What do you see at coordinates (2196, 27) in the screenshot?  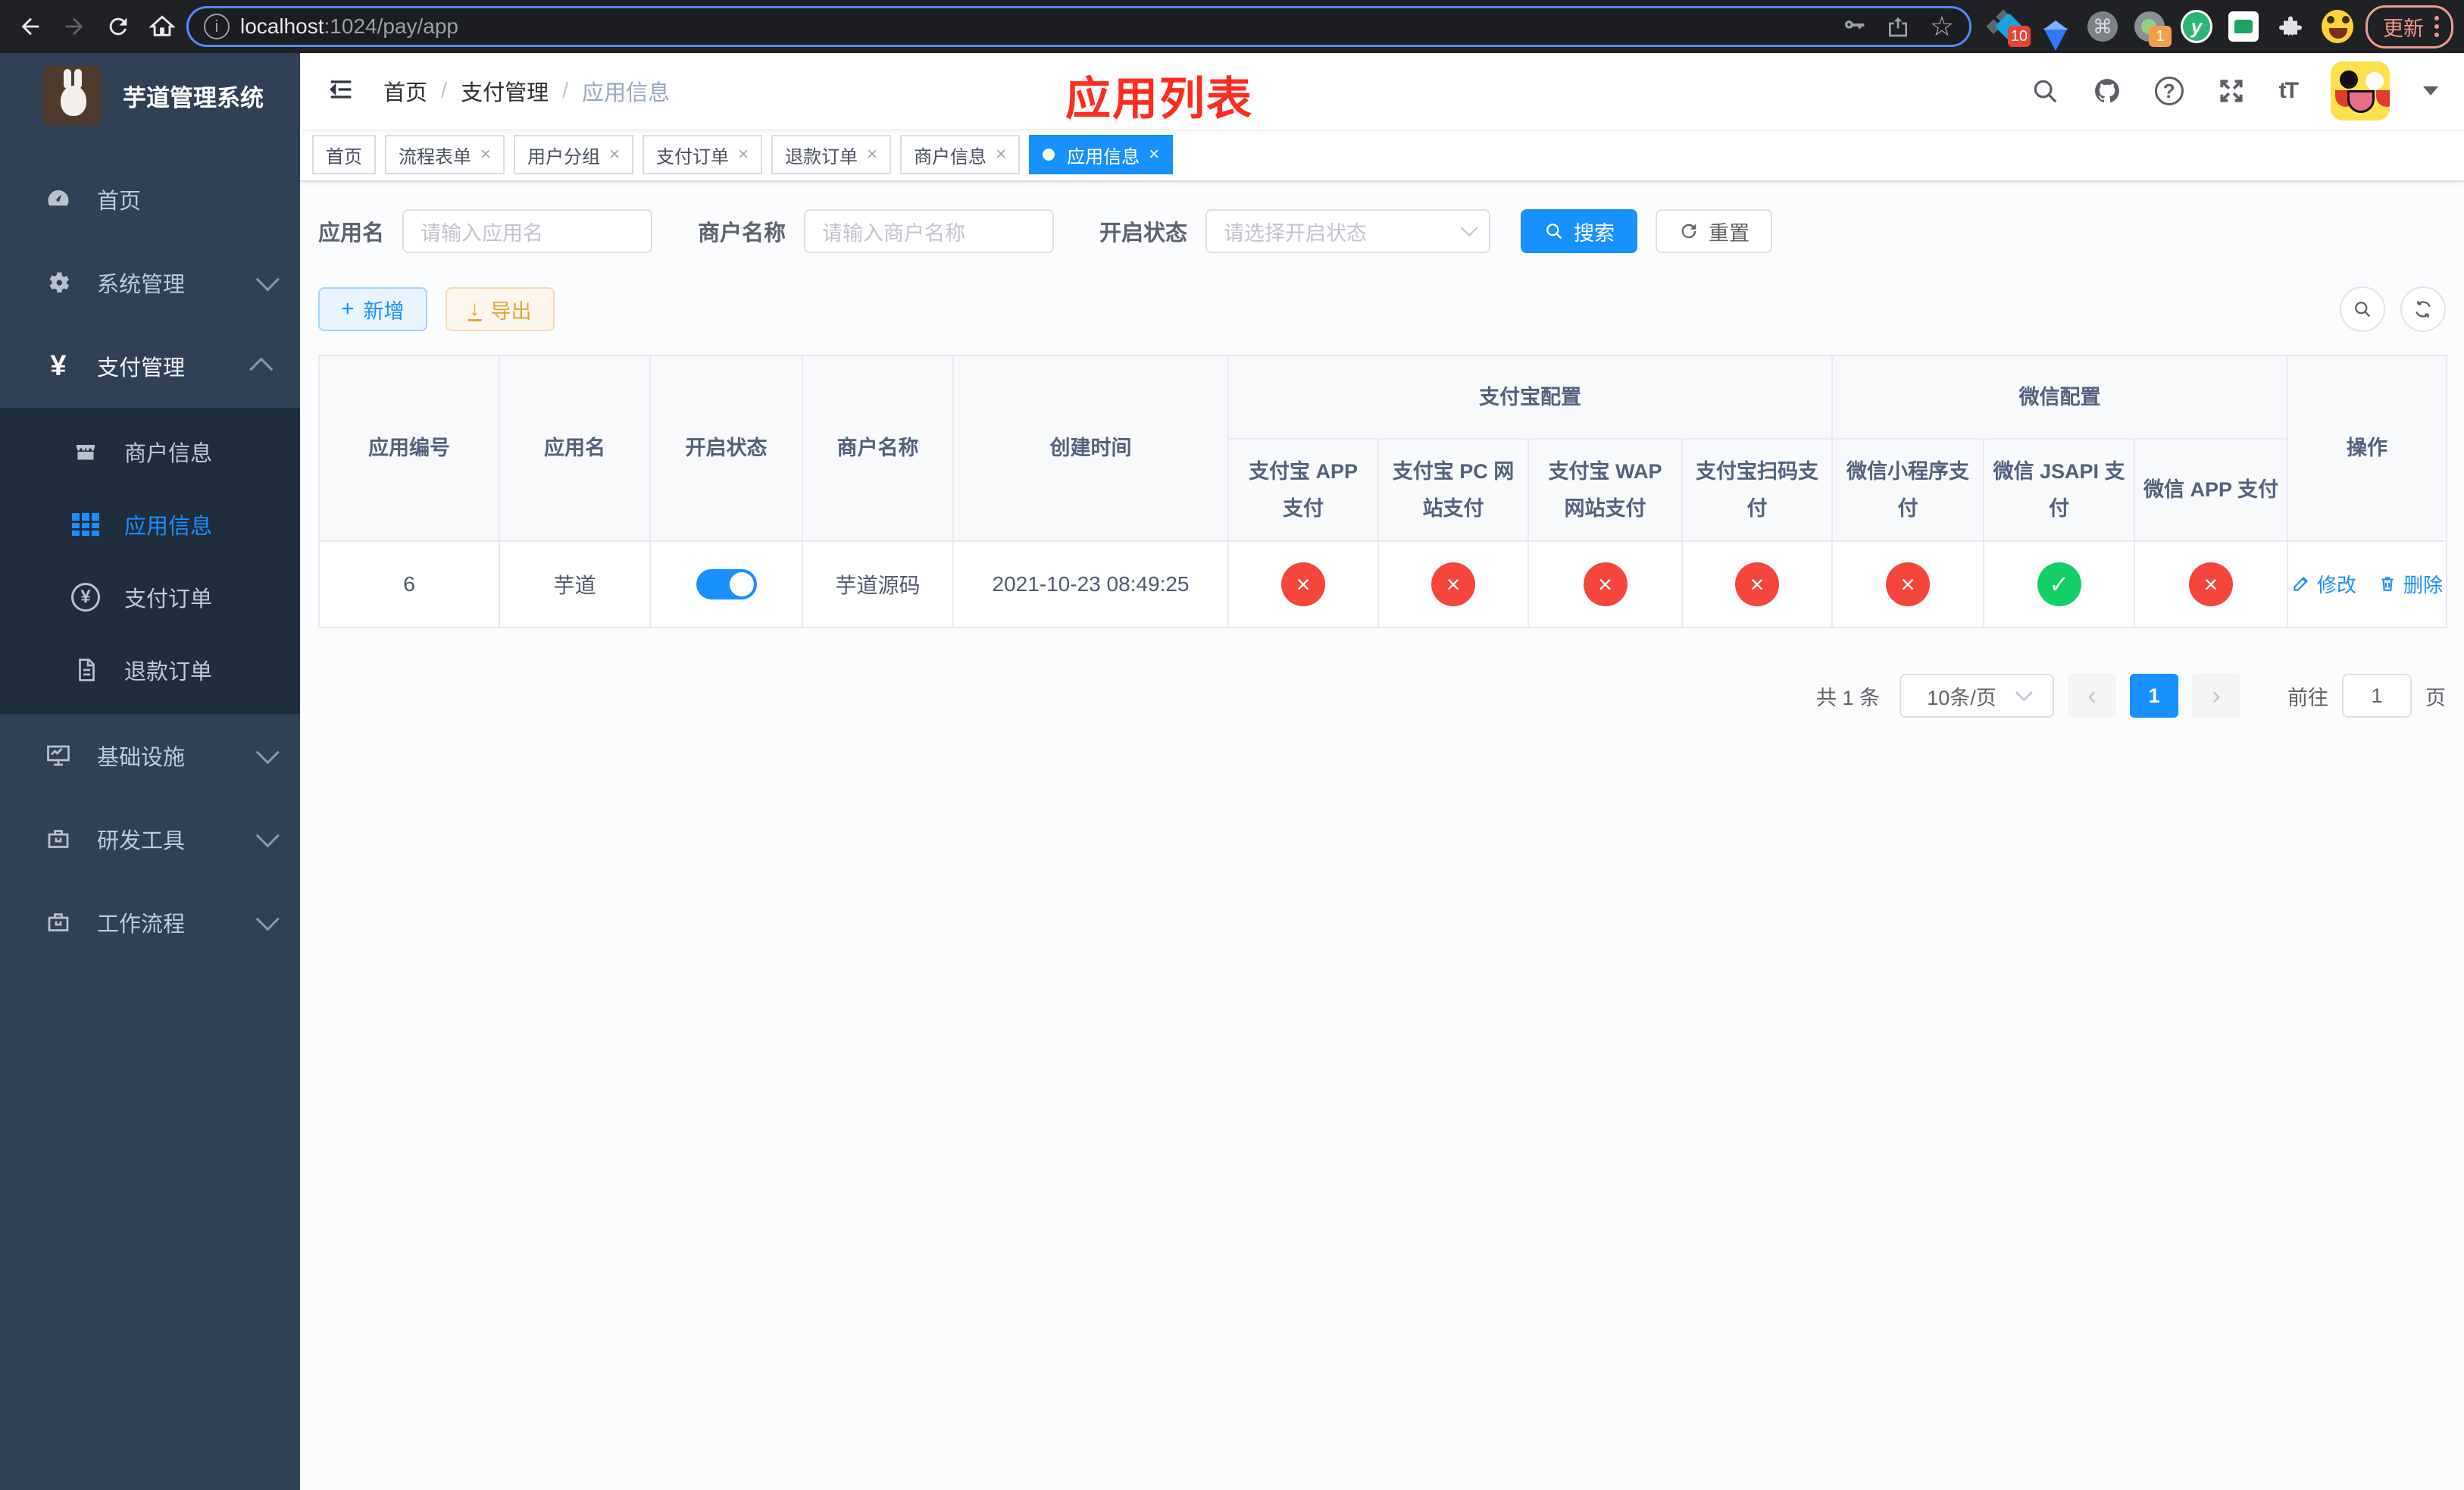 I see `extension-yudao-icon: y` at bounding box center [2196, 27].